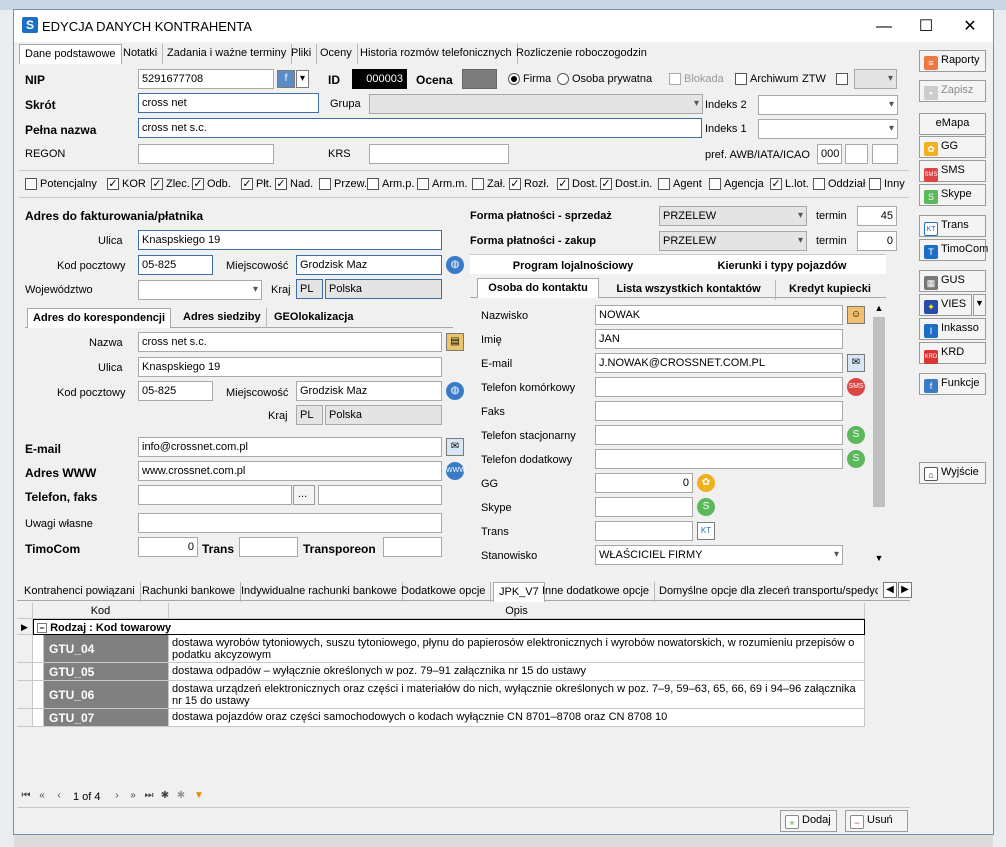 The width and height of the screenshot is (1006, 847). Describe the element at coordinates (733, 216) in the screenshot. I see `sprzedaz-select: PRZELEW ▾` at that location.